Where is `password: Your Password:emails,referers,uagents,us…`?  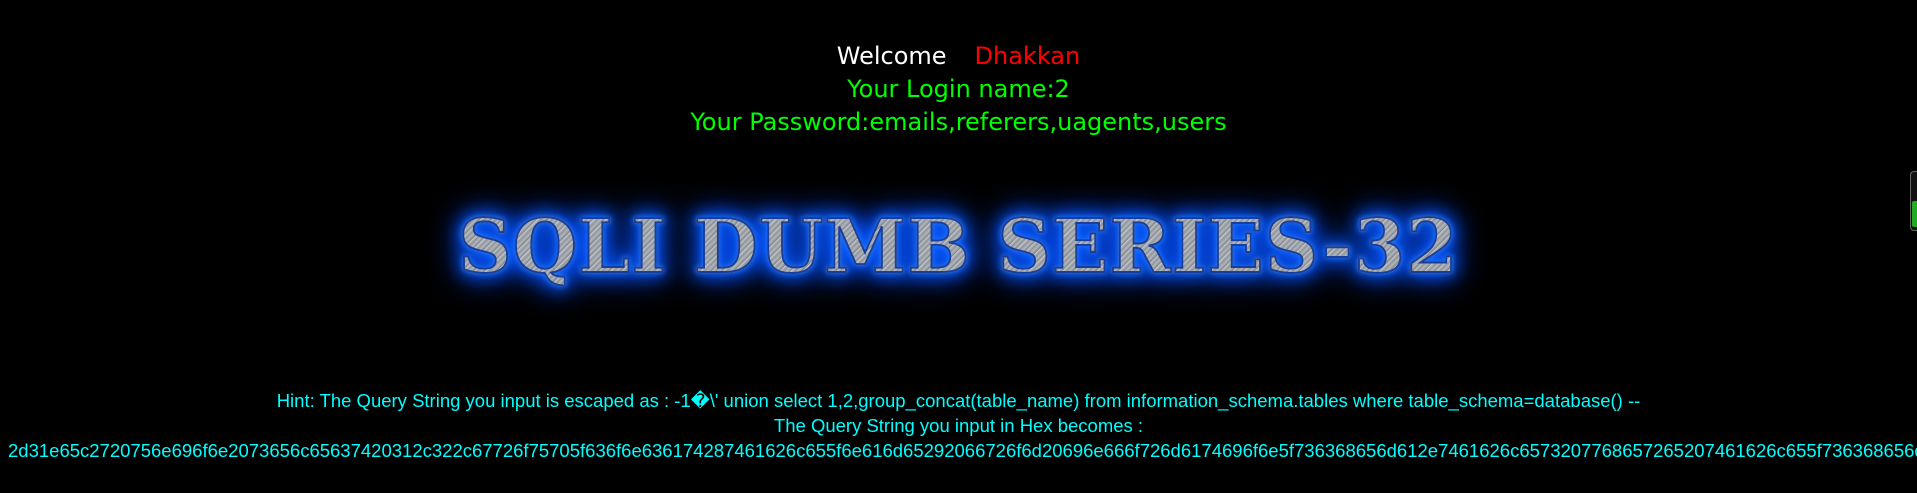
password: Your Password:emails,referers,uagents,us… is located at coordinates (958, 122).